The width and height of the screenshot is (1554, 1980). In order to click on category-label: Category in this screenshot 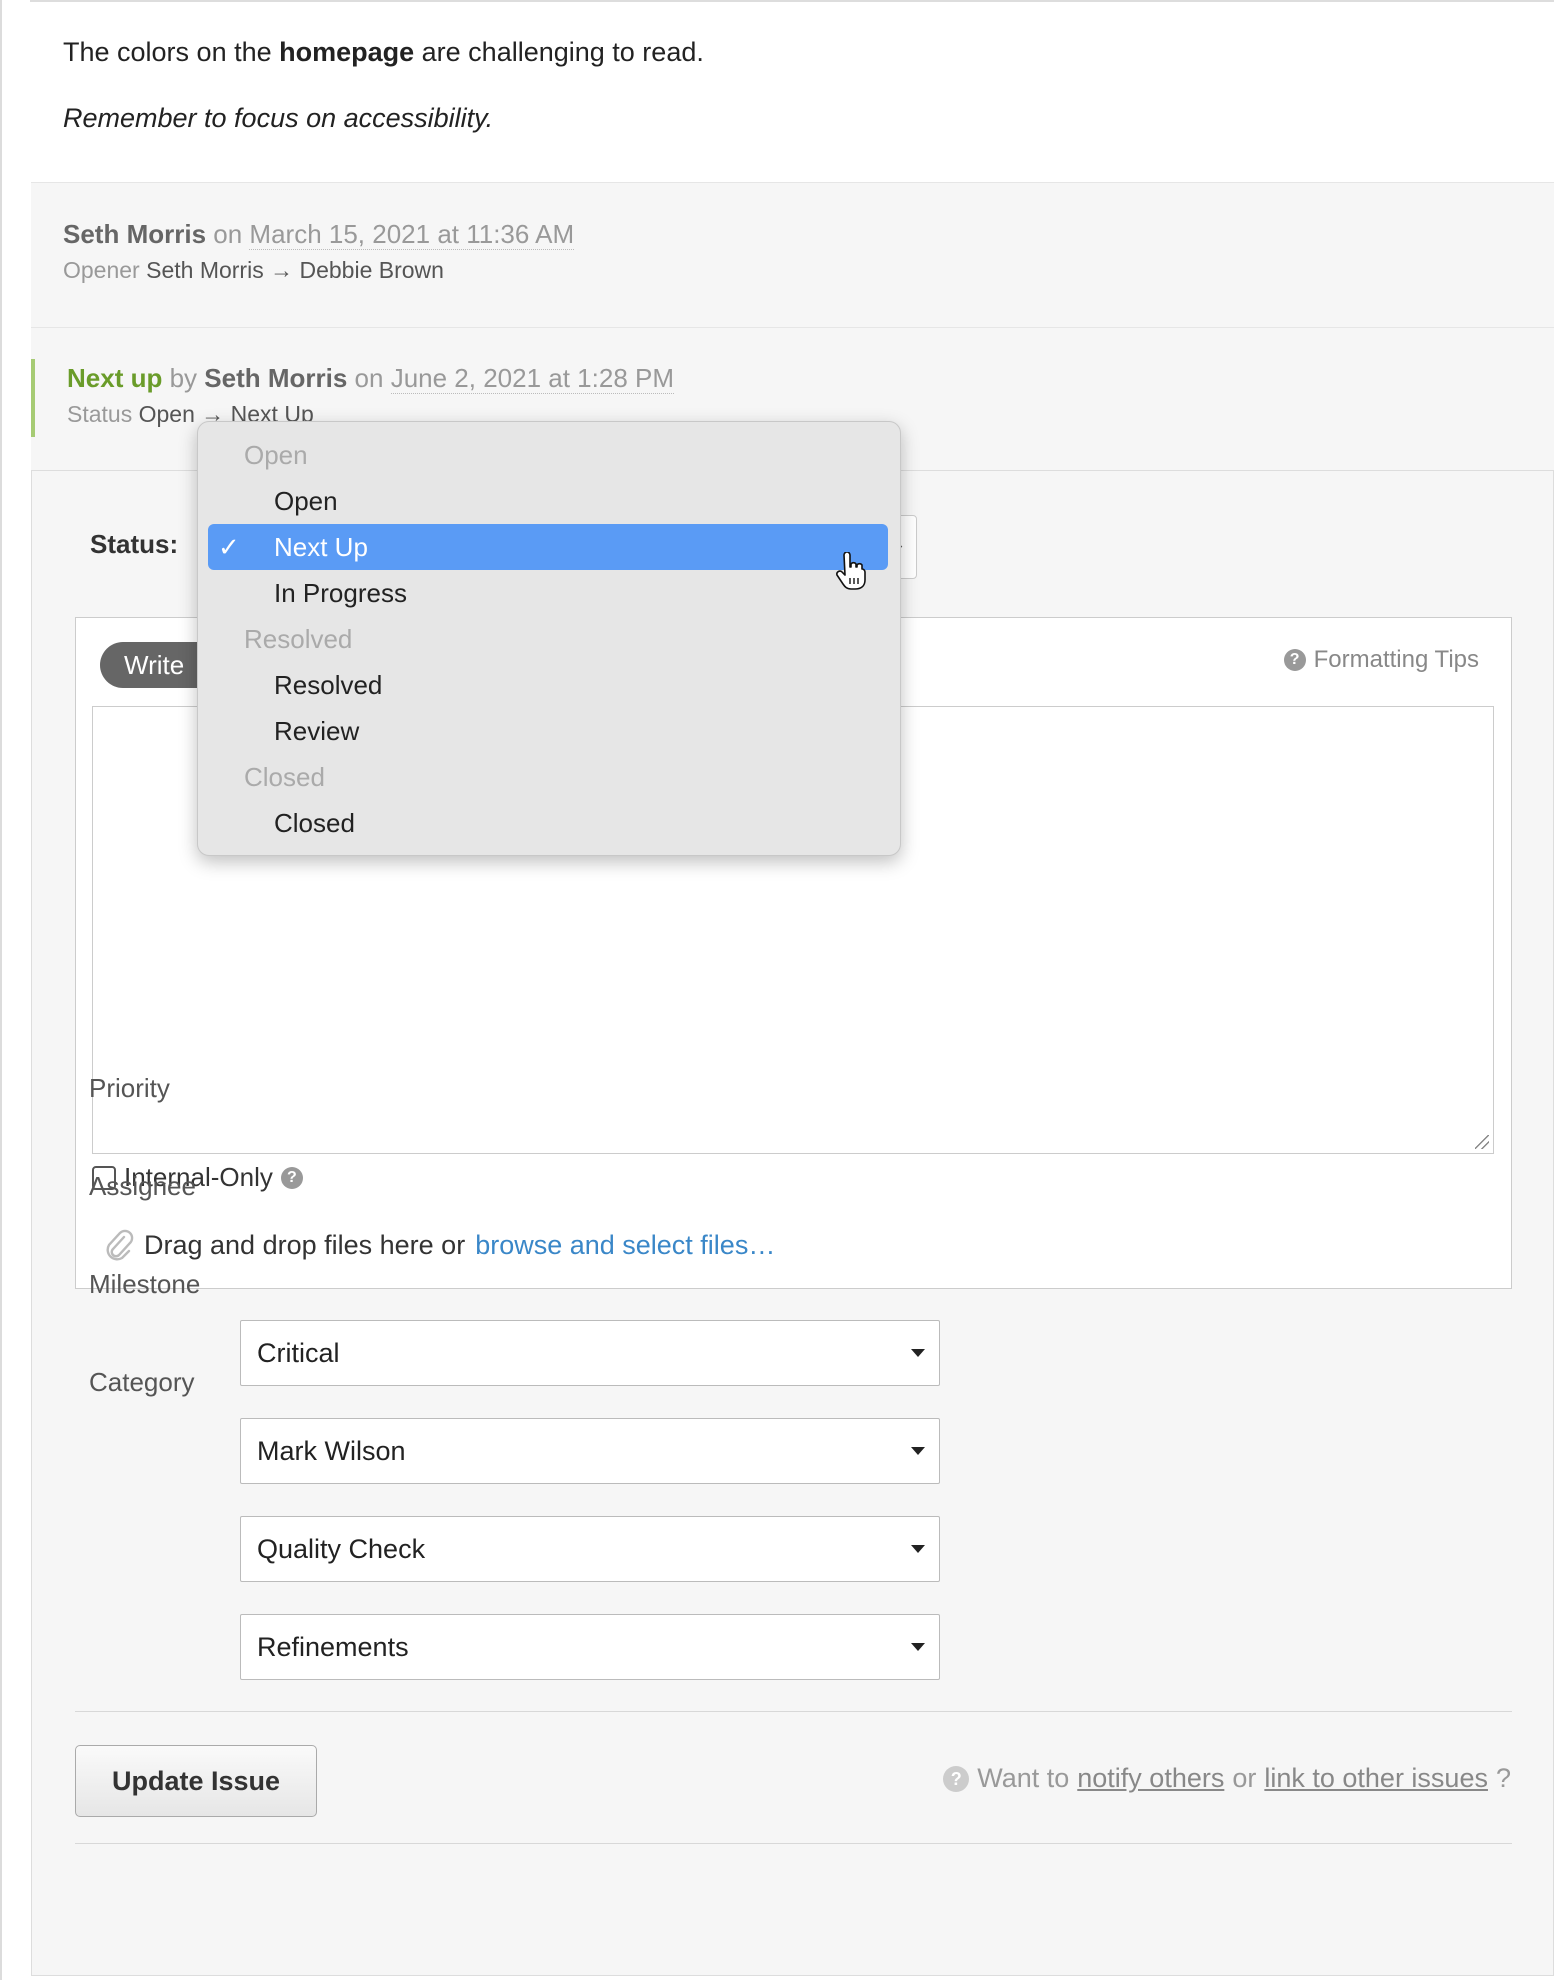, I will do `click(142, 1382)`.